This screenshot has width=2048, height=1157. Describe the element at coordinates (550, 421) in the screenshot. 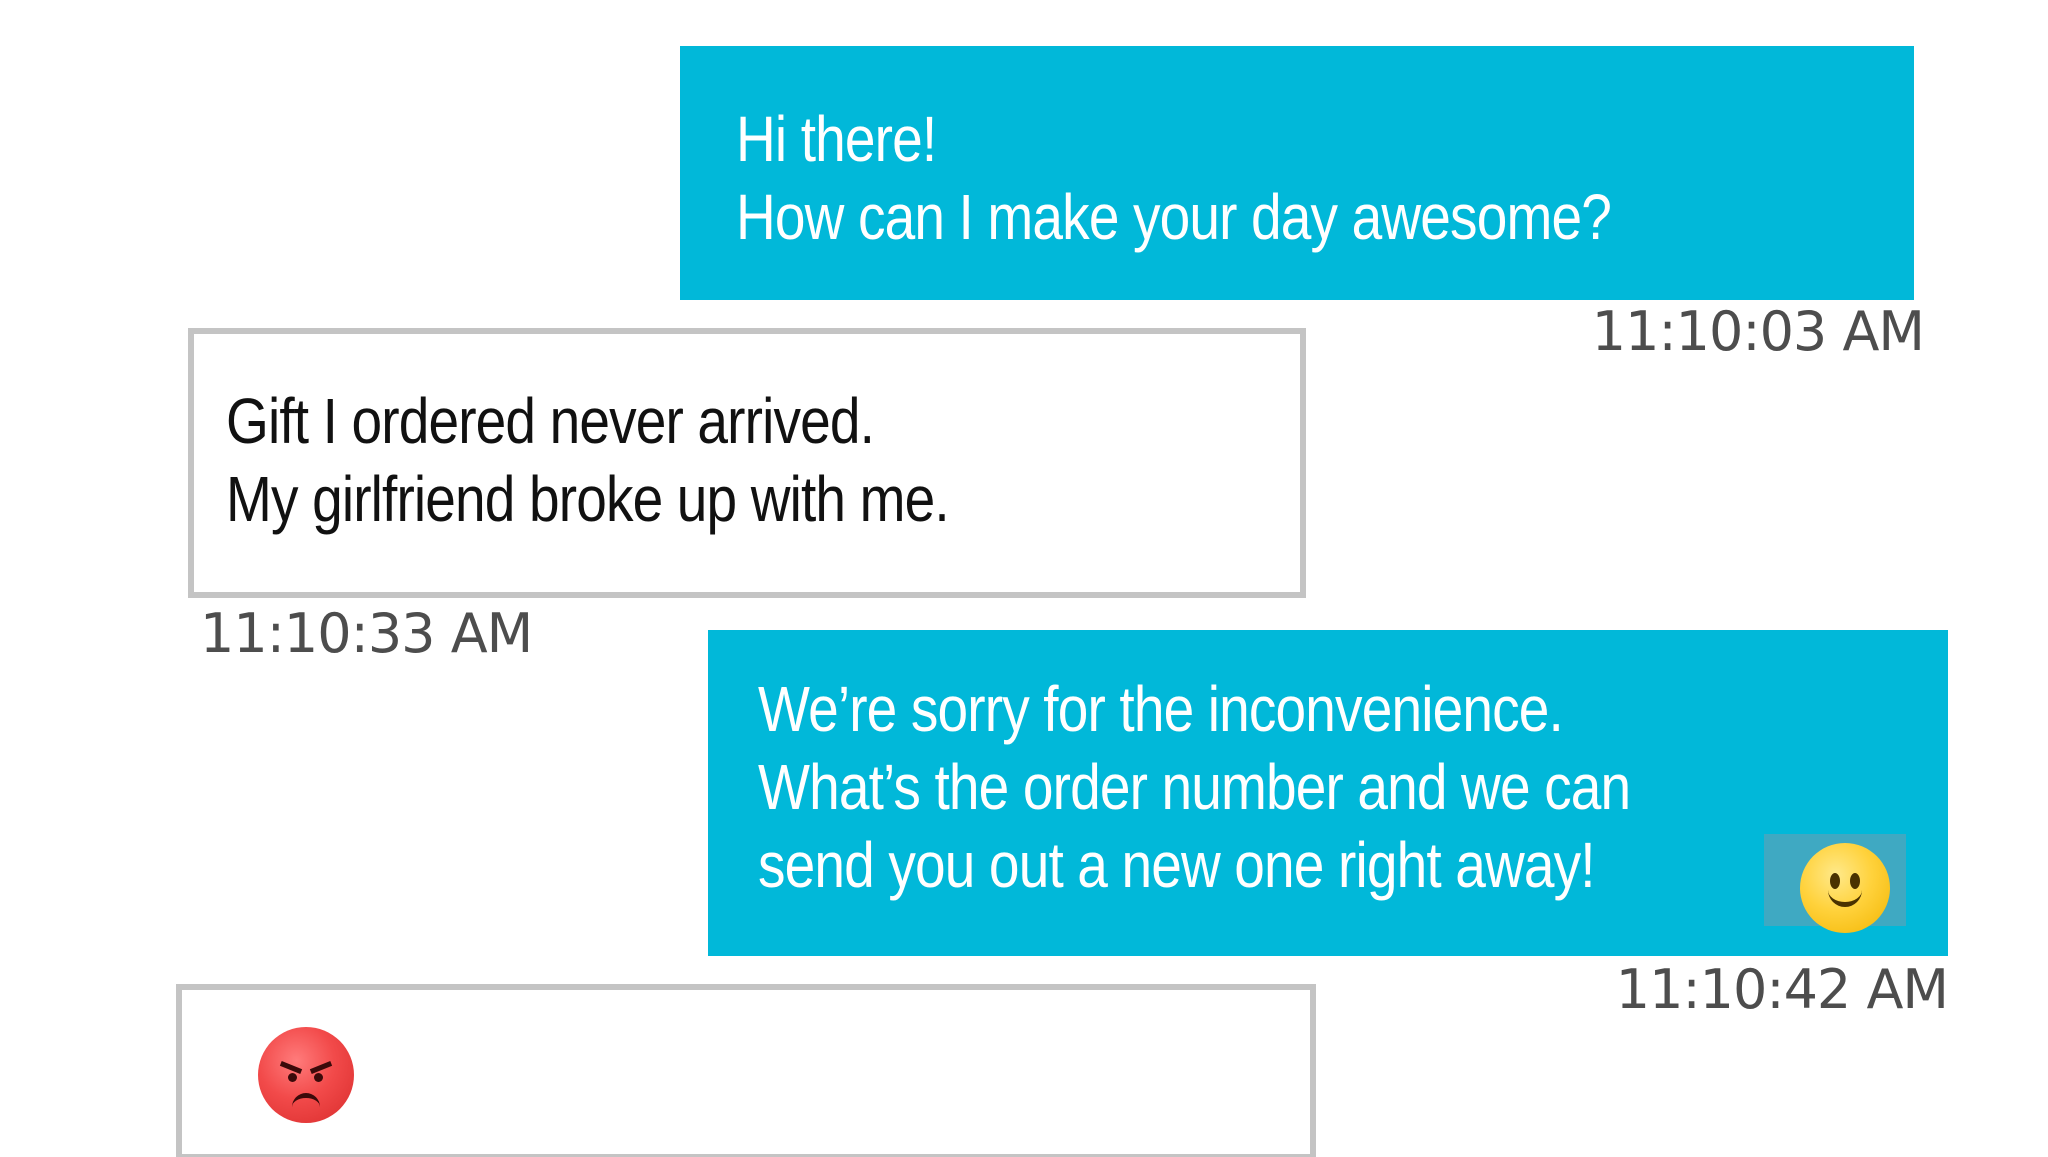

I see `message-line: Gift I ordered never arrived.` at that location.